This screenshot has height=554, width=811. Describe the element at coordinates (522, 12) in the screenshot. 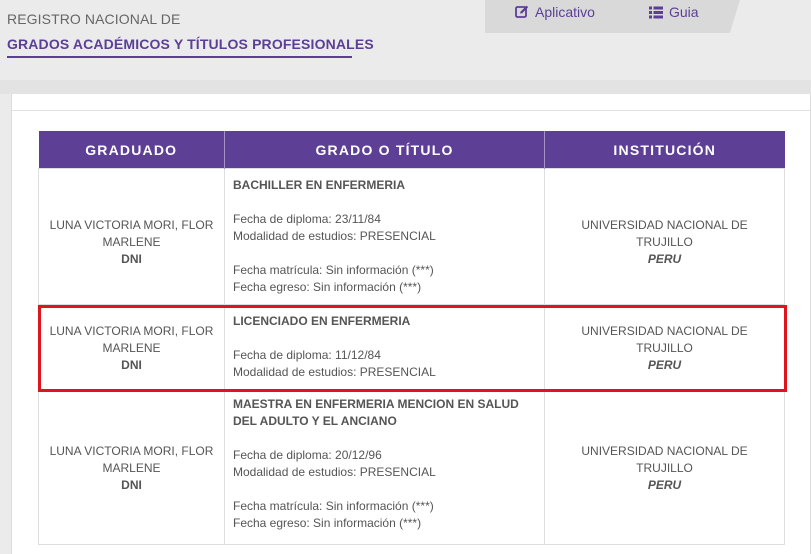

I see `edit-icon` at that location.